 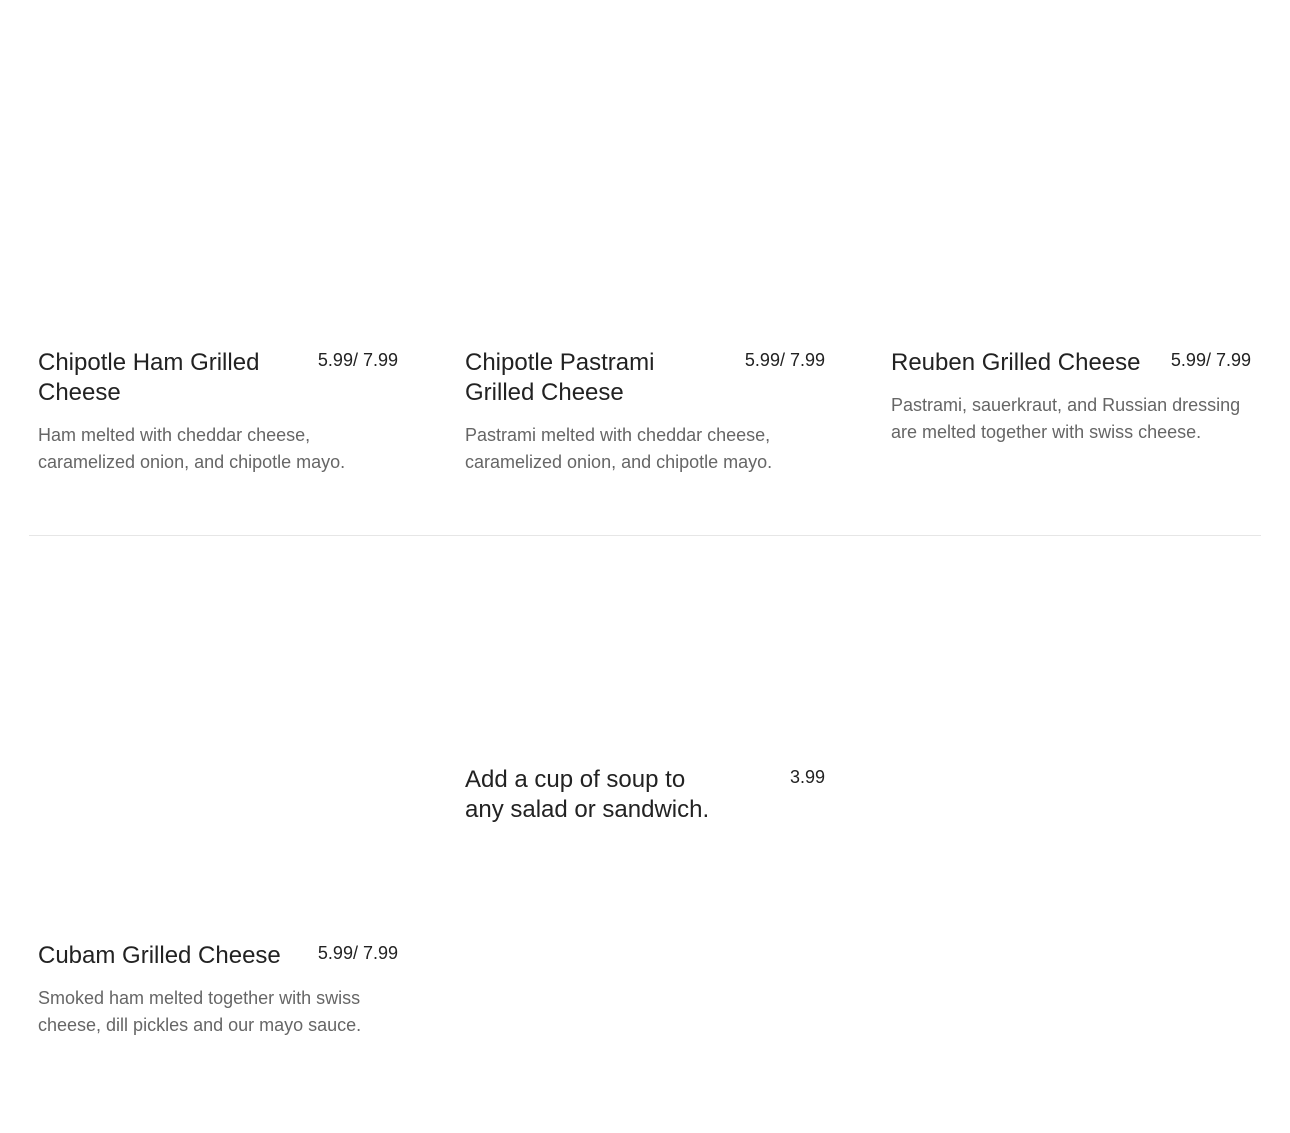 I want to click on menu-item-header: Chipotle Ham Grilled Cheese 5.99/ 7.99, so click(x=218, y=378).